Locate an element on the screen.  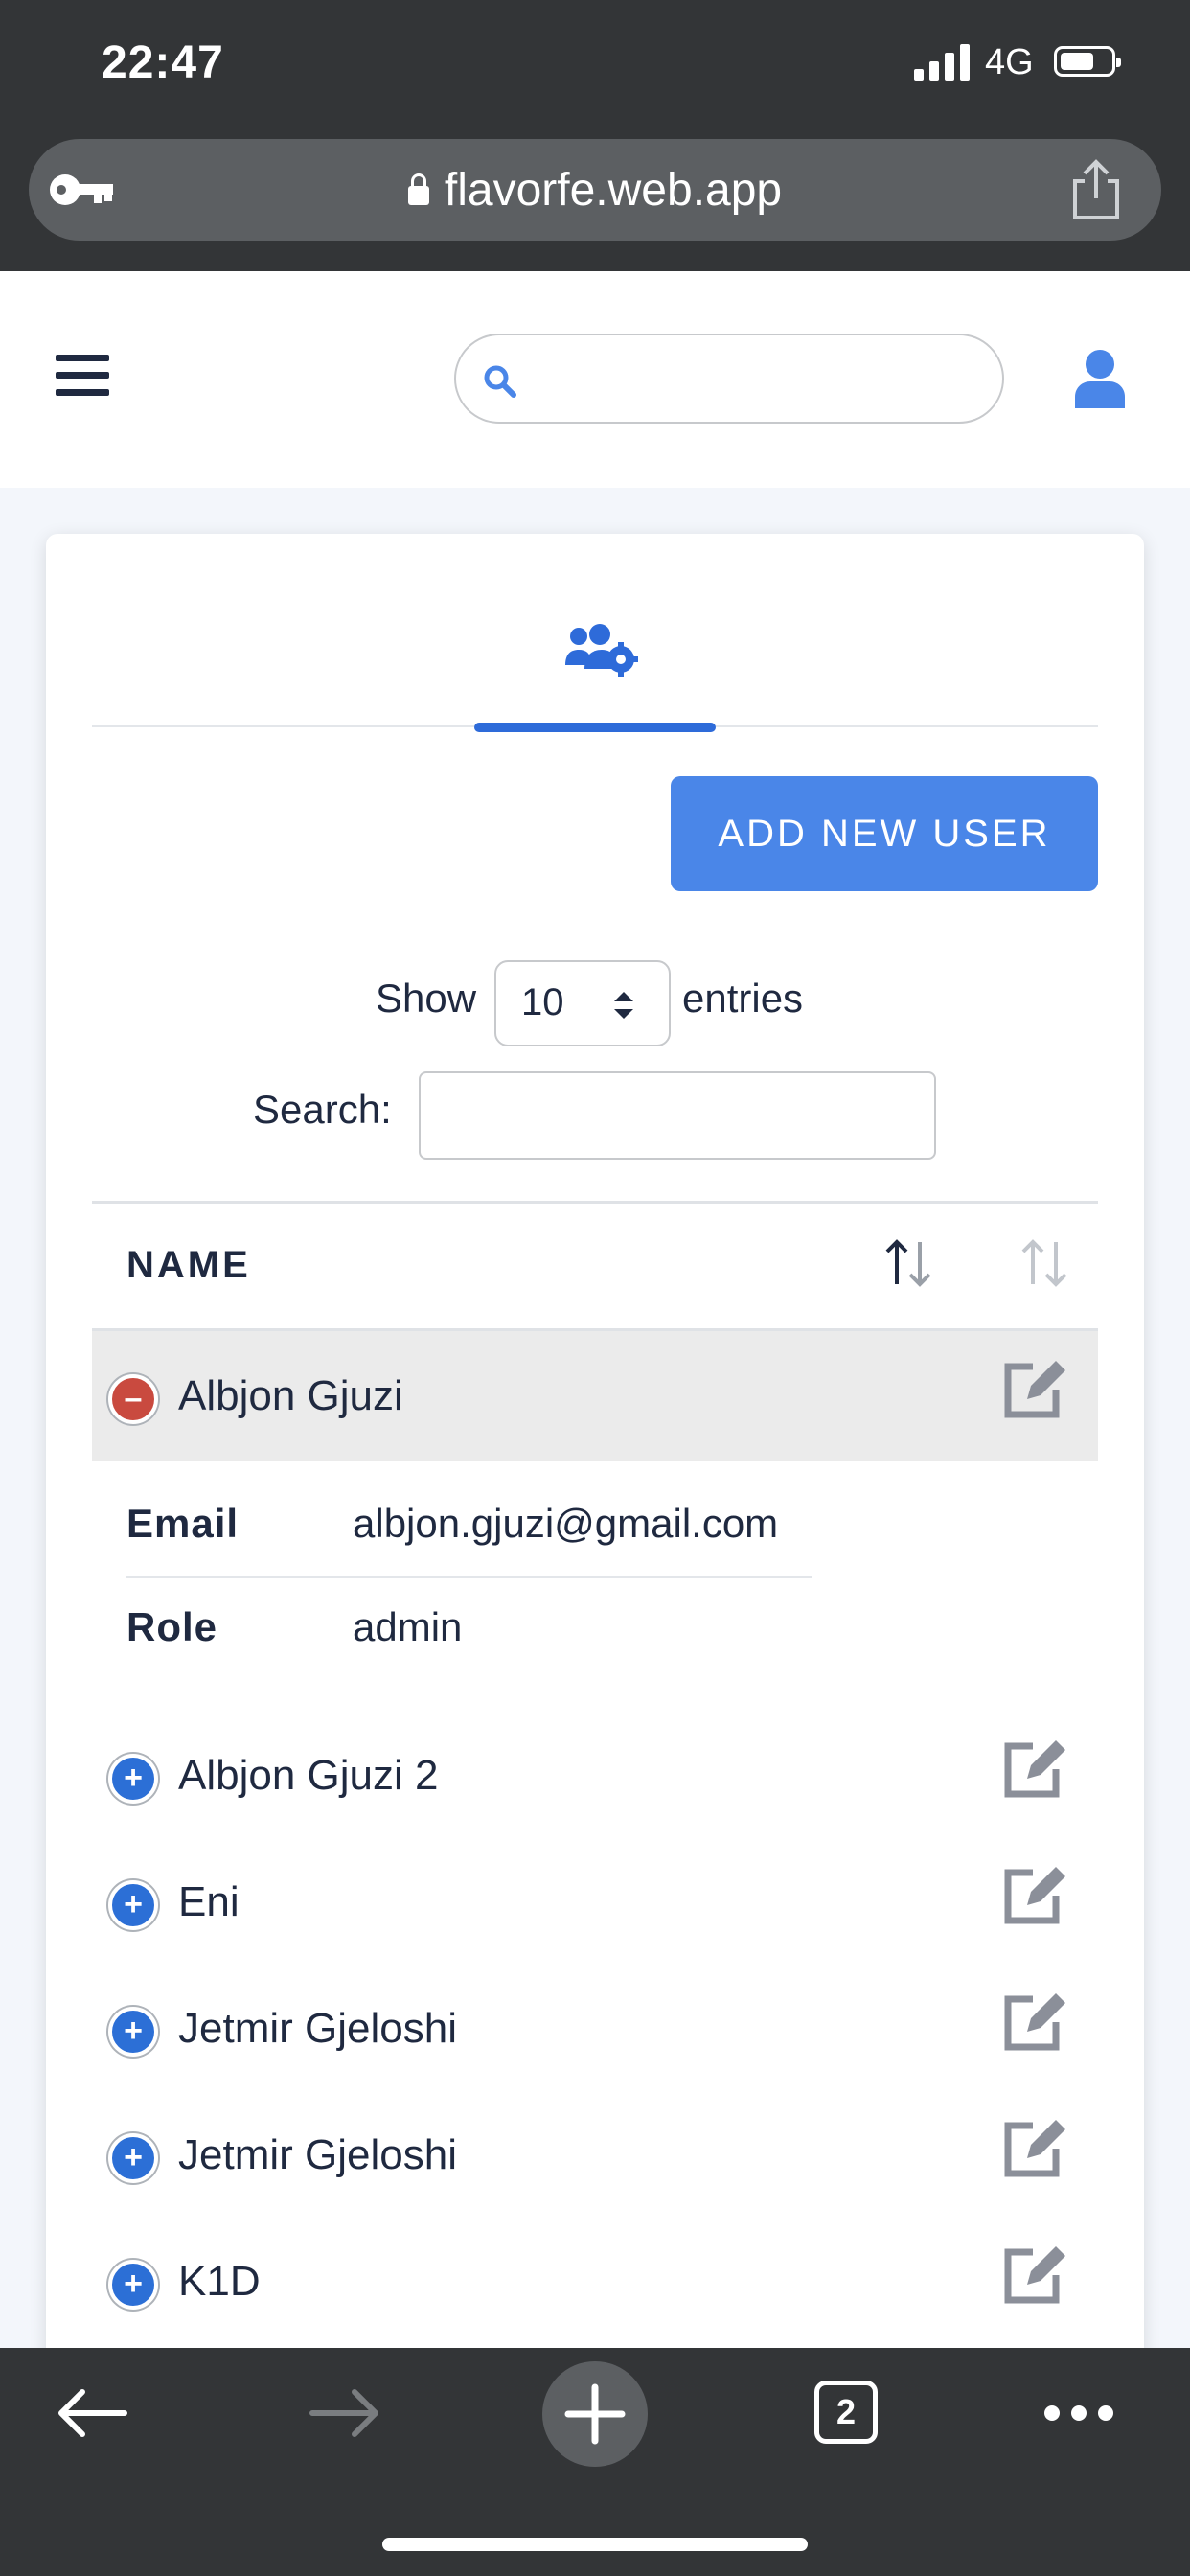
menu-icon is located at coordinates (83, 376).